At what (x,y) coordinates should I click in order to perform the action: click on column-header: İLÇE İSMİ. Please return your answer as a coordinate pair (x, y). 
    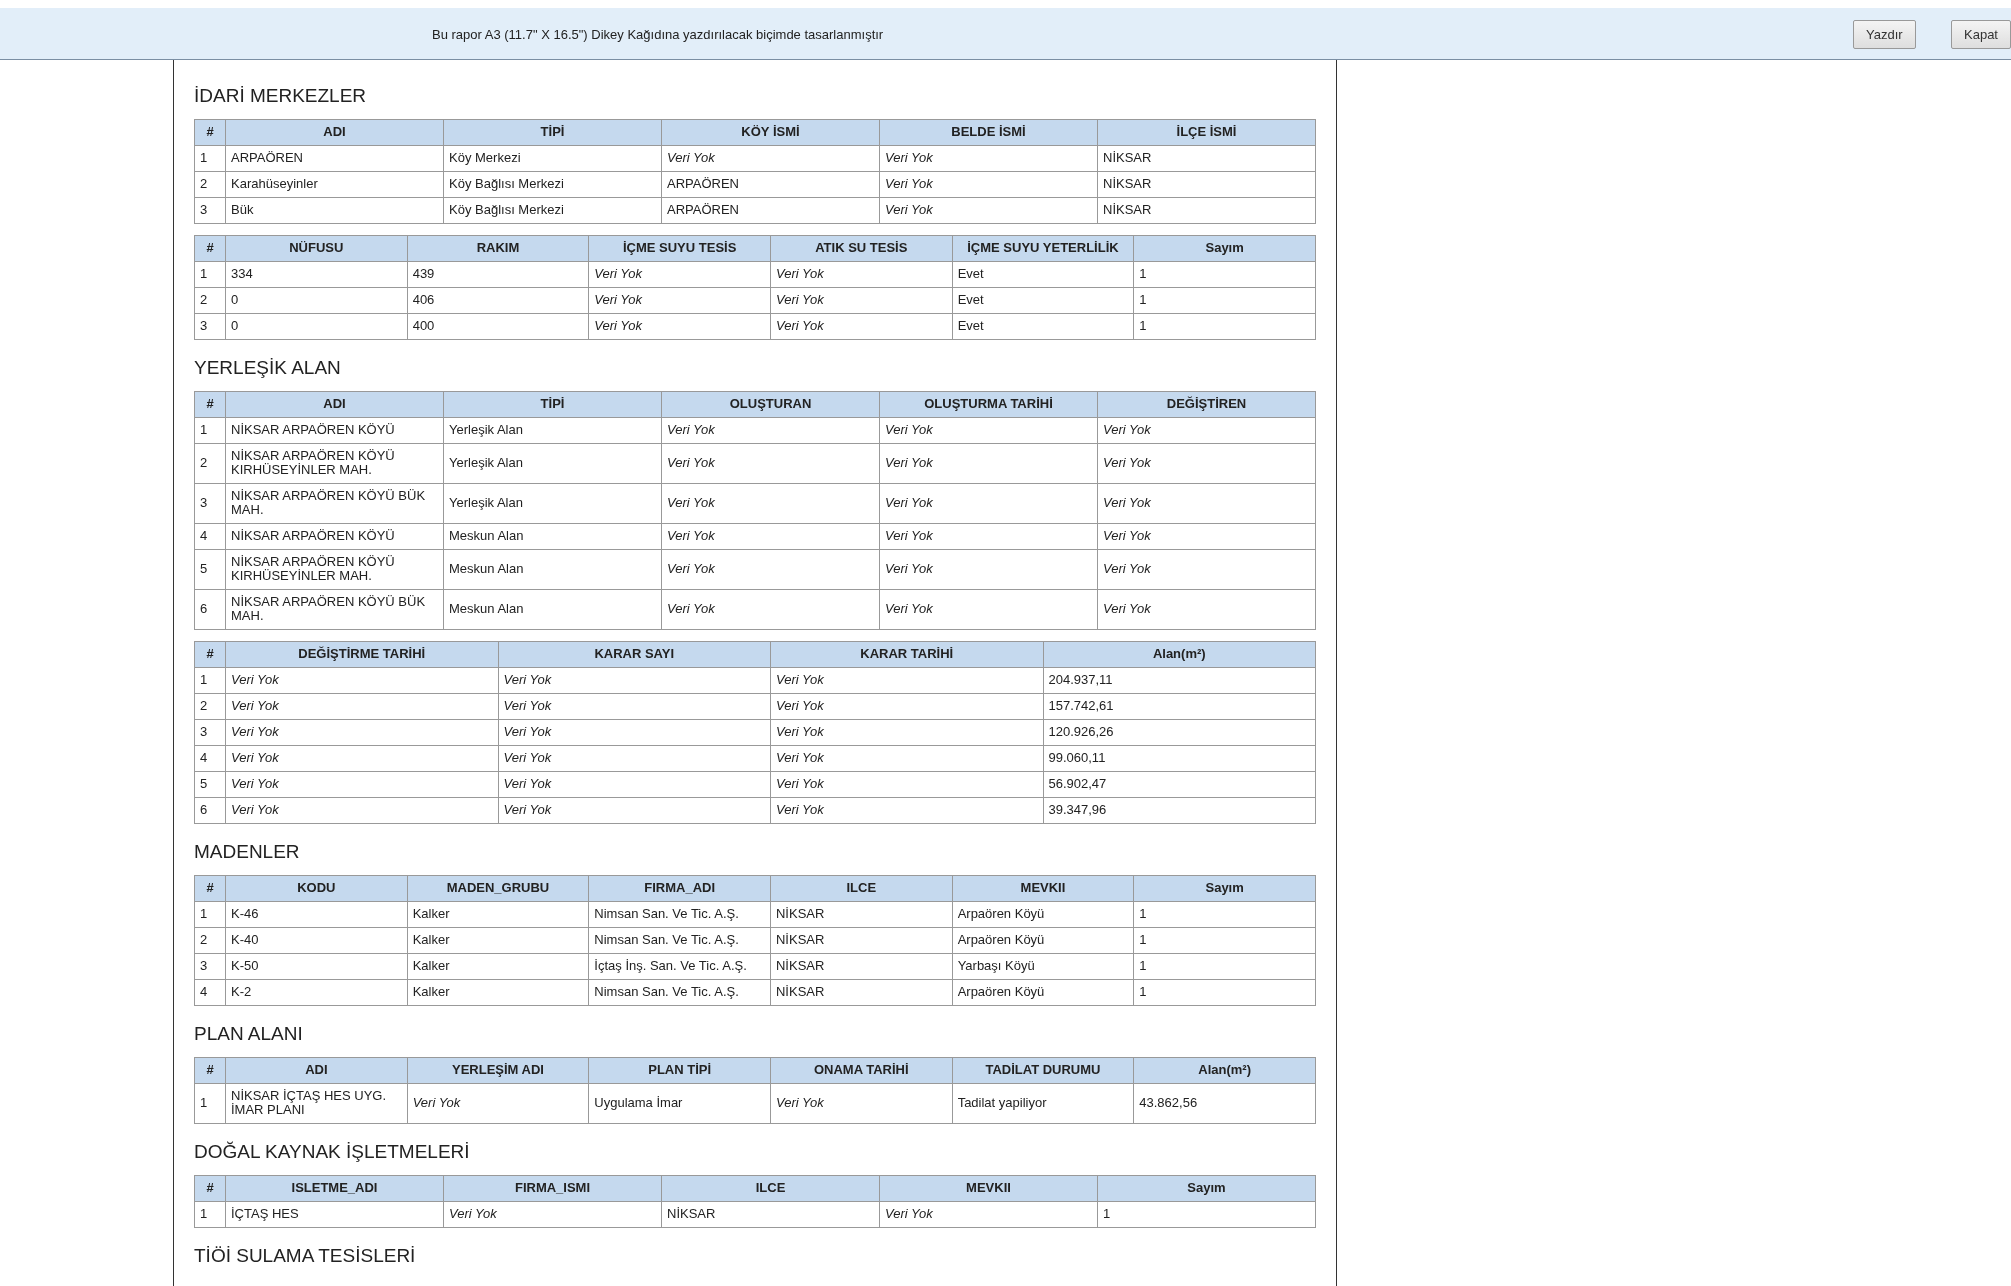
    Looking at the image, I should click on (1206, 132).